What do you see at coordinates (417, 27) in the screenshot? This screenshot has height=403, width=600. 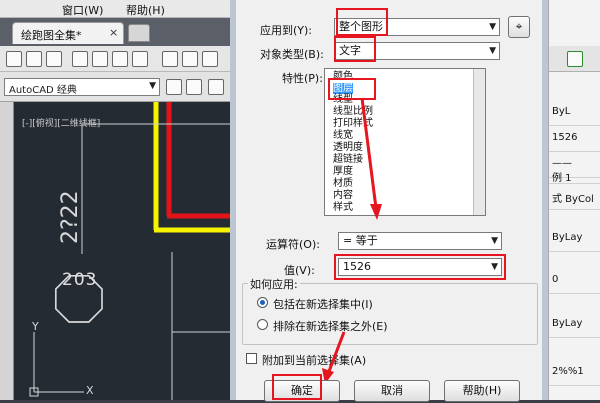 I see `apply-to-select: 整个图形 ▼` at bounding box center [417, 27].